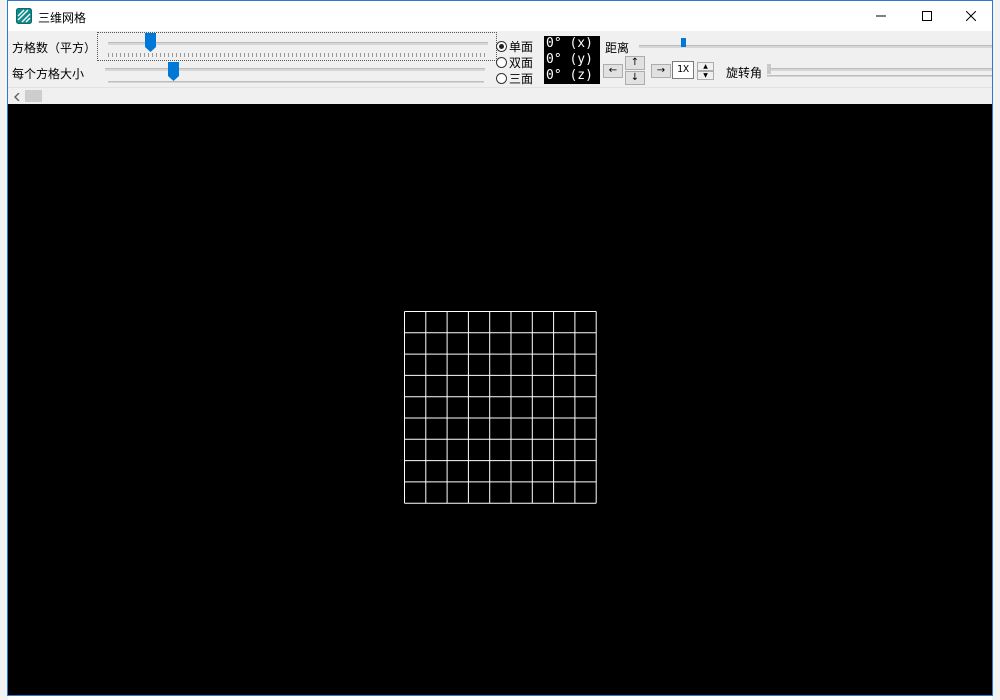  What do you see at coordinates (501, 46) in the screenshot?
I see `radio-selected-icon` at bounding box center [501, 46].